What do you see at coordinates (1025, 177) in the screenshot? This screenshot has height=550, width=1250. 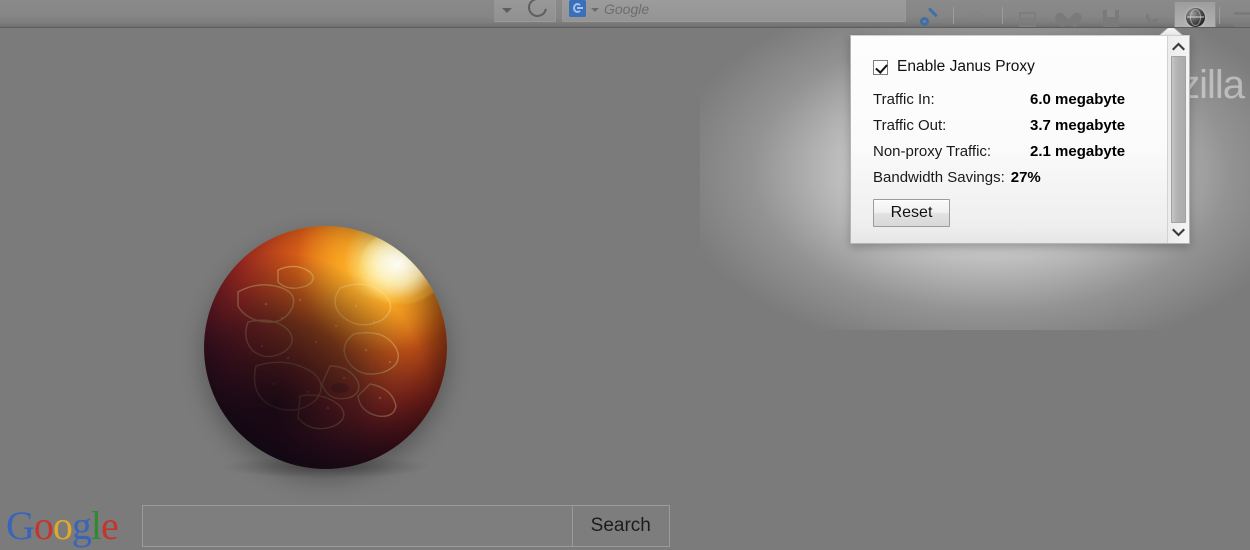 I see `stat-value-bandwidth-savings: 27%` at bounding box center [1025, 177].